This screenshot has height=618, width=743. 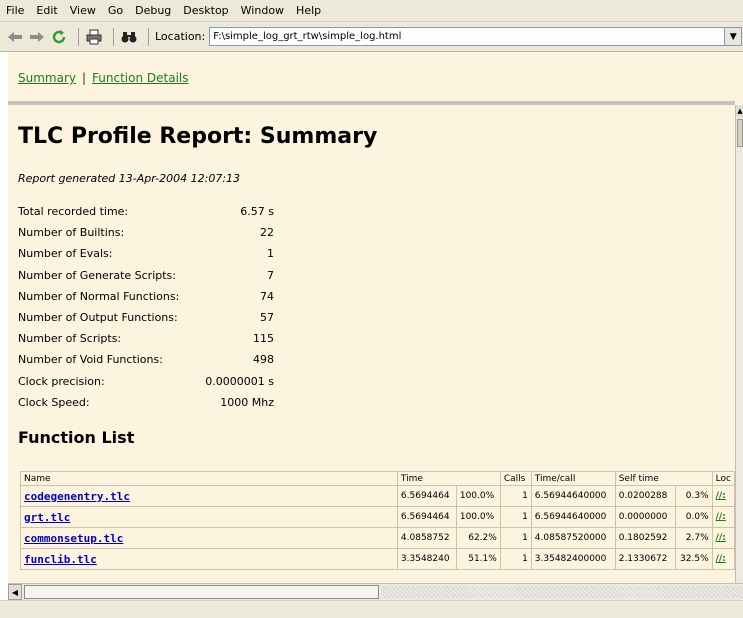 I want to click on location-label: Location:, so click(x=180, y=36).